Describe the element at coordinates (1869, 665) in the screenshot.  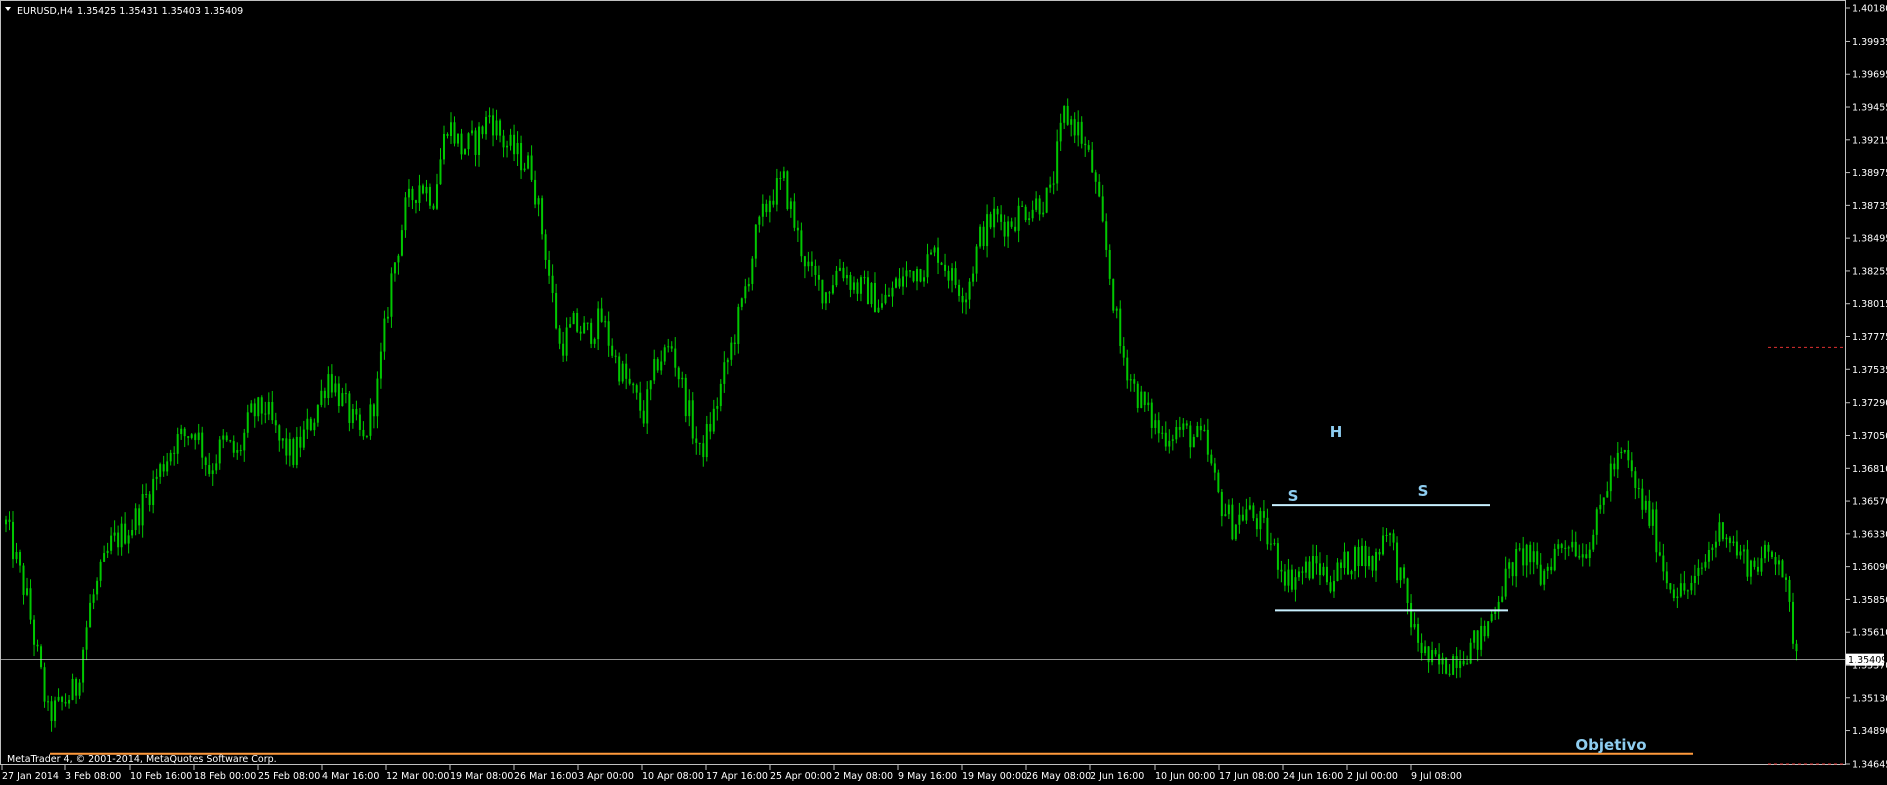
I see `y-tick-label: 1.35370` at that location.